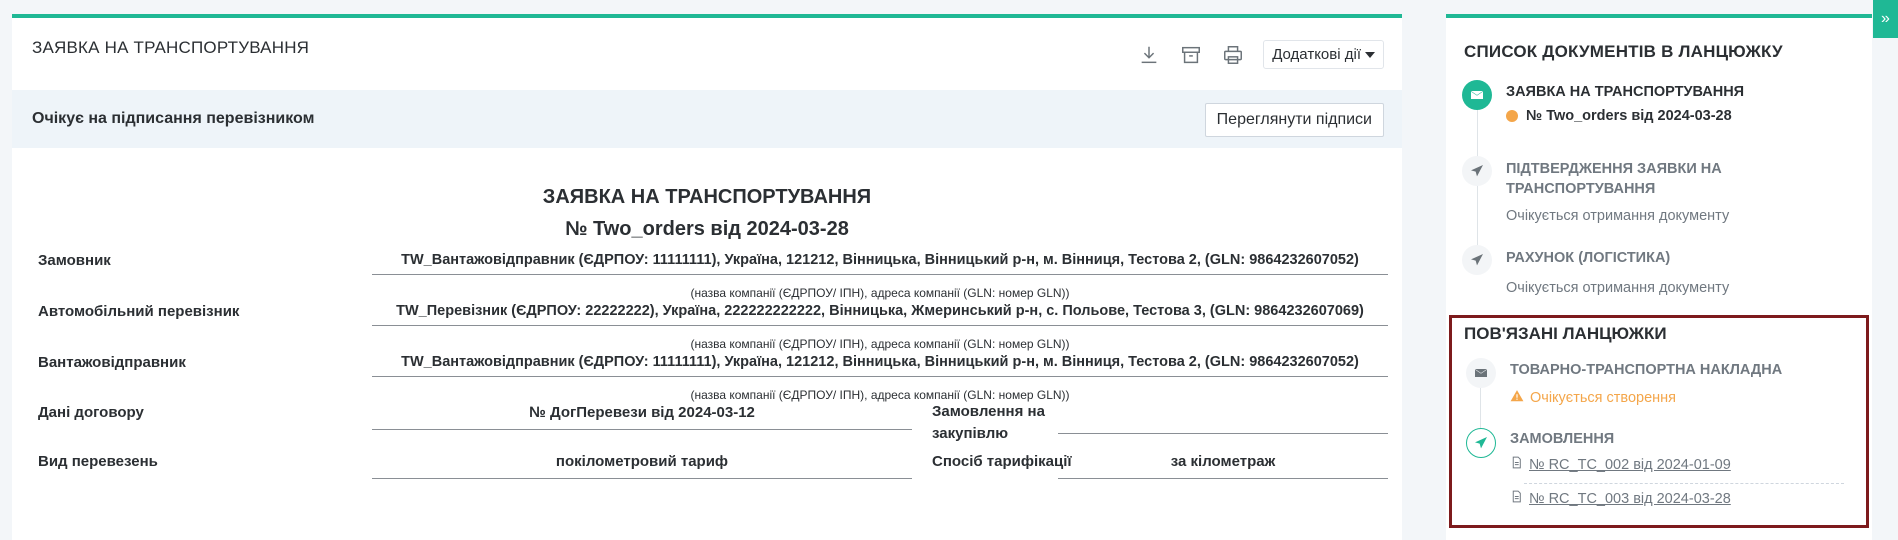  Describe the element at coordinates (642, 417) in the screenshot. I see `contract-value: № ДогПеревези від 2024-03-12` at that location.